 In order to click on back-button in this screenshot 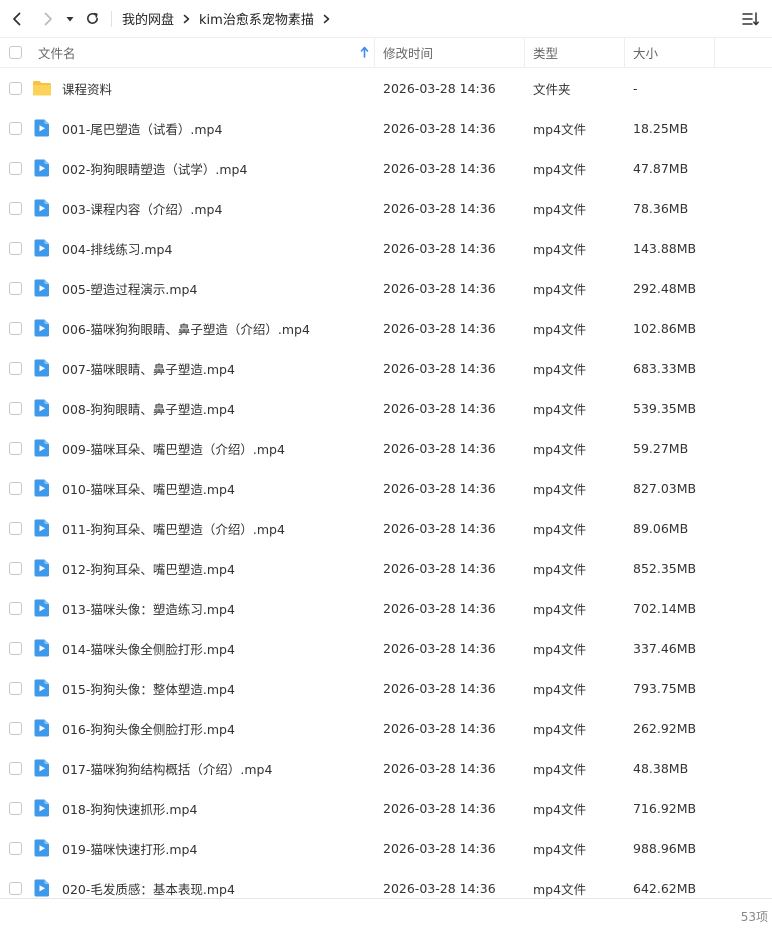, I will do `click(17, 19)`.